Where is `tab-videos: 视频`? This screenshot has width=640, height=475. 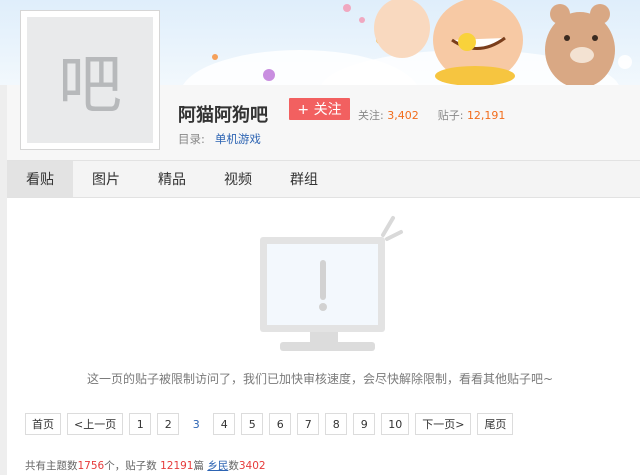 tab-videos: 视频 is located at coordinates (238, 179).